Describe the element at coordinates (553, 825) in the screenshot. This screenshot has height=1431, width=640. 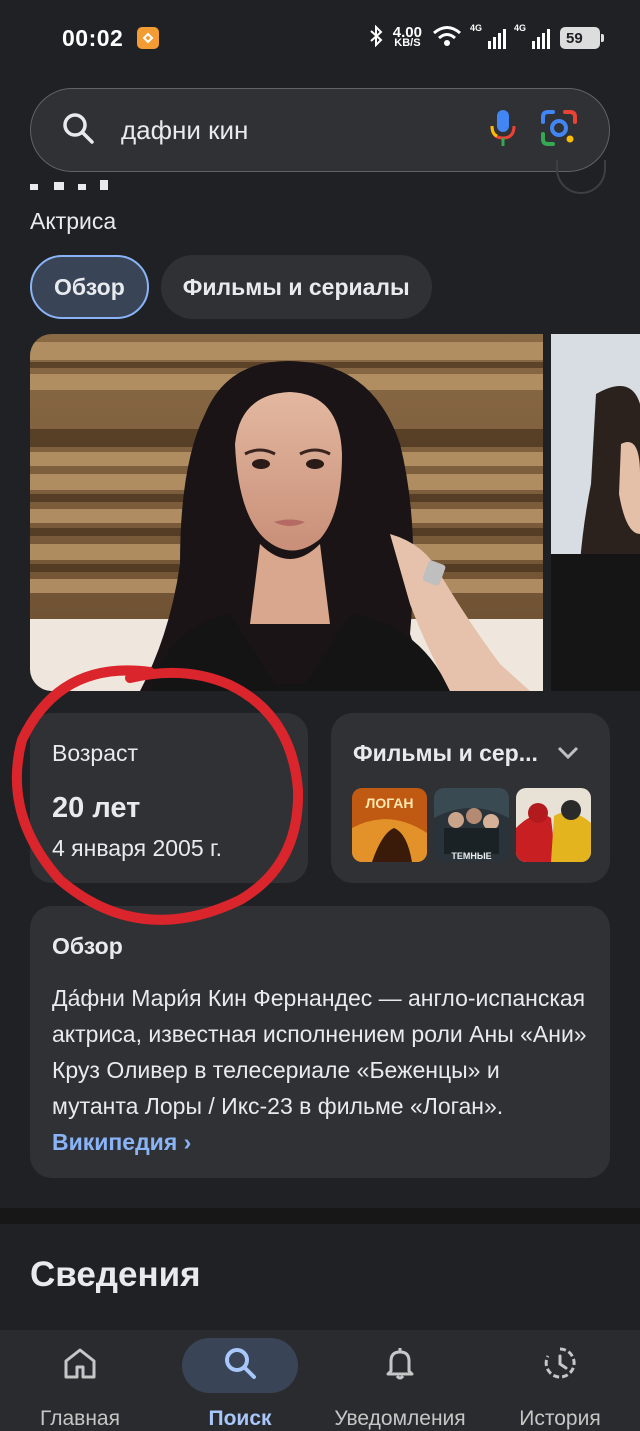
I see `movie-poster-deadpool` at that location.